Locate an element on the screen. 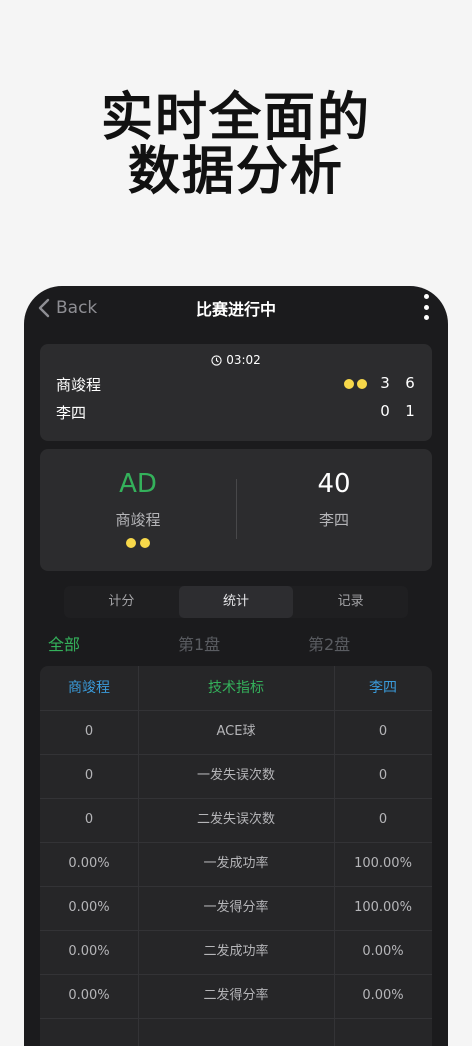 This screenshot has height=1046, width=472. table-row is located at coordinates (236, 1032).